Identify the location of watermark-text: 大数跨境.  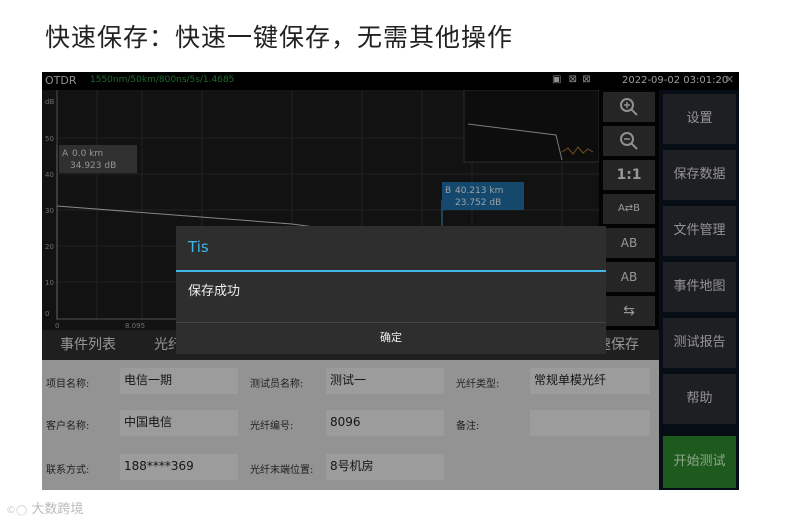
(57, 509).